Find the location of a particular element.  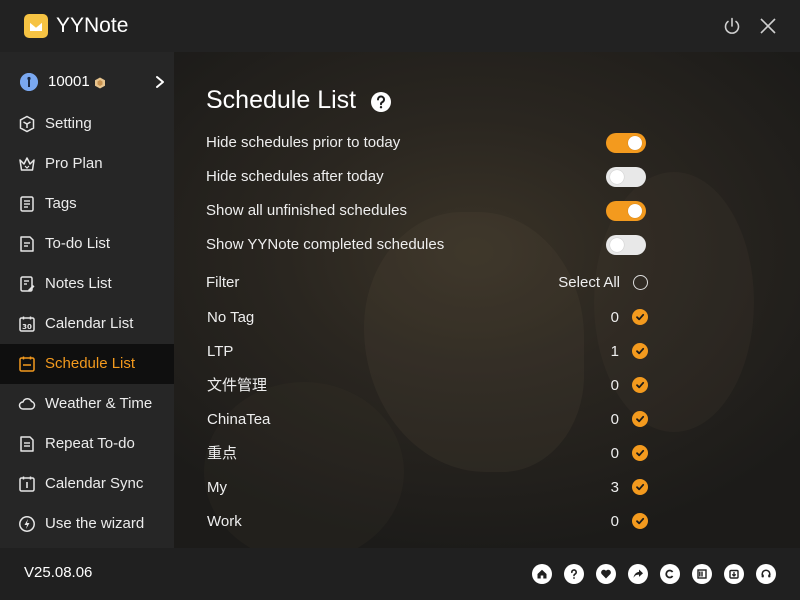

app-title: YYNote is located at coordinates (92, 25).